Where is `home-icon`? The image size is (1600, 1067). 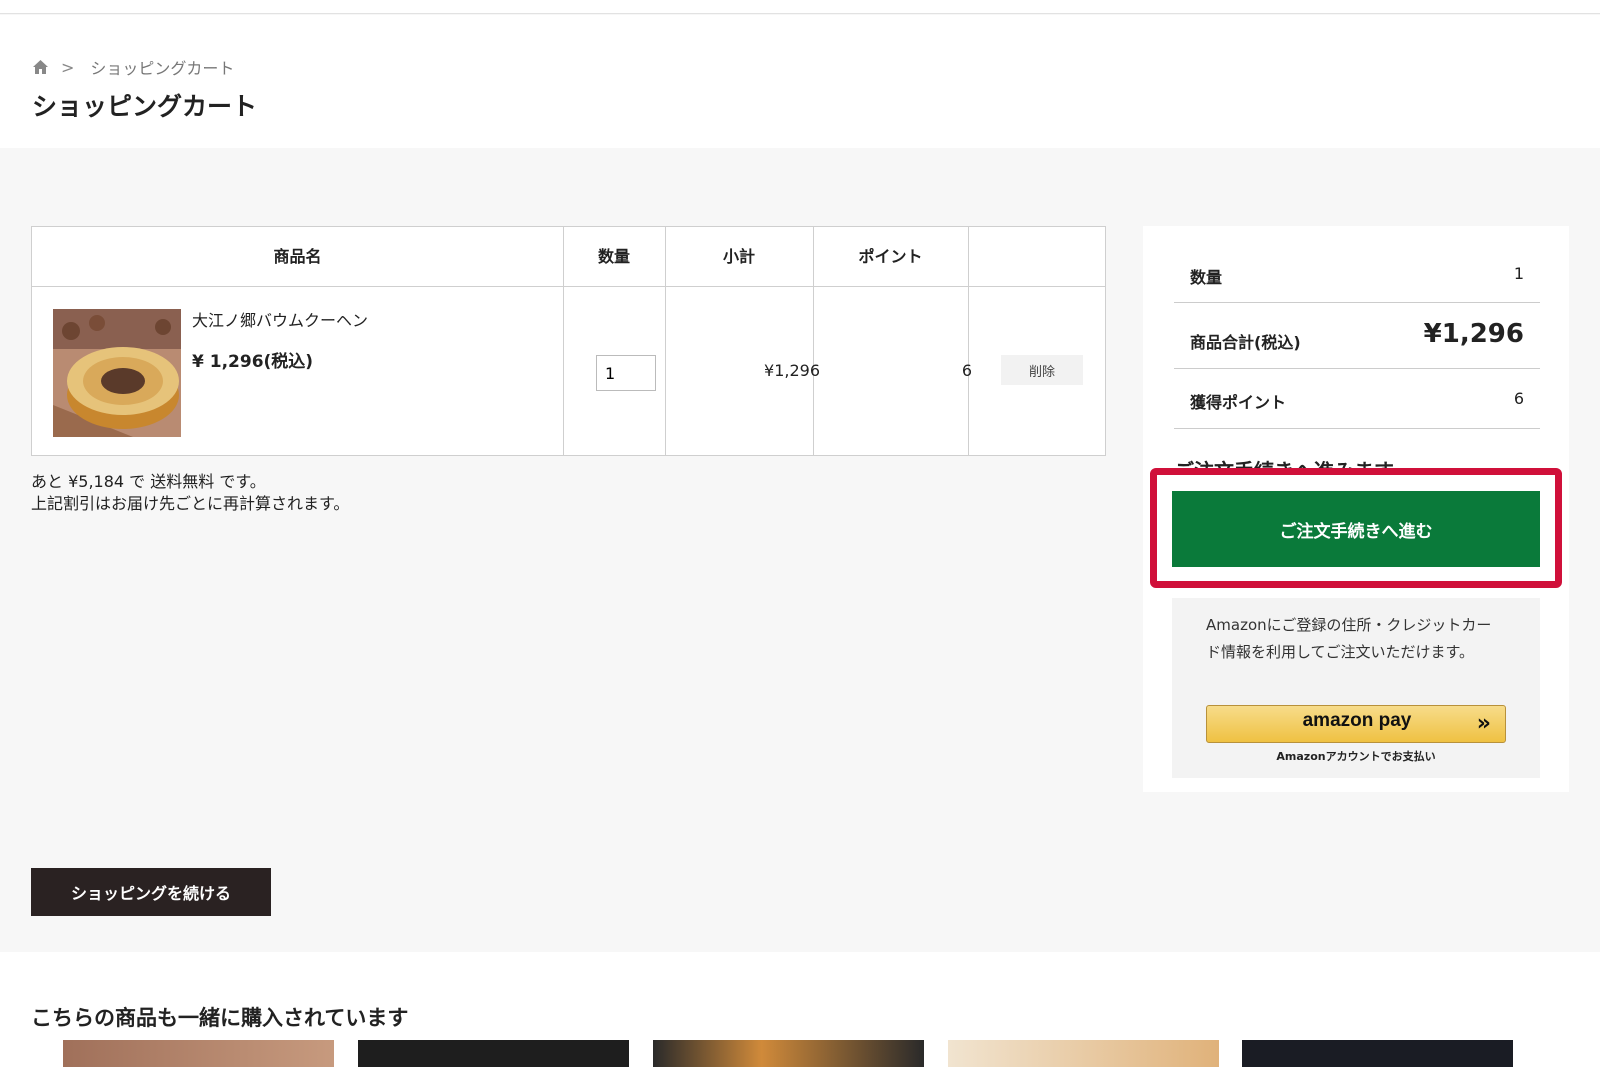 home-icon is located at coordinates (40, 67).